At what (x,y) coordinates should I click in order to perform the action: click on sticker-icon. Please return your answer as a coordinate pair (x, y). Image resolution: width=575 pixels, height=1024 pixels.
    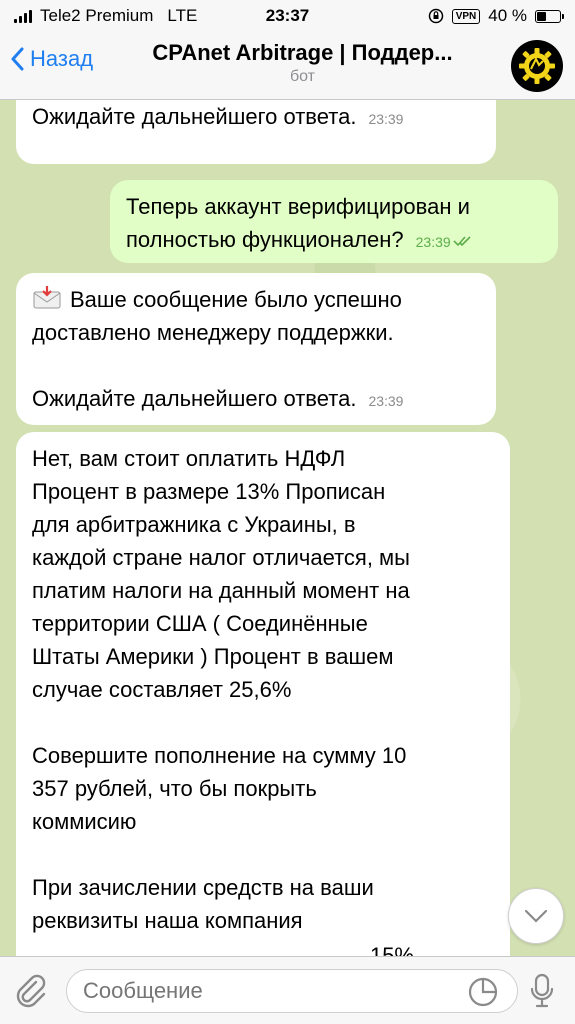
    Looking at the image, I should click on (483, 992).